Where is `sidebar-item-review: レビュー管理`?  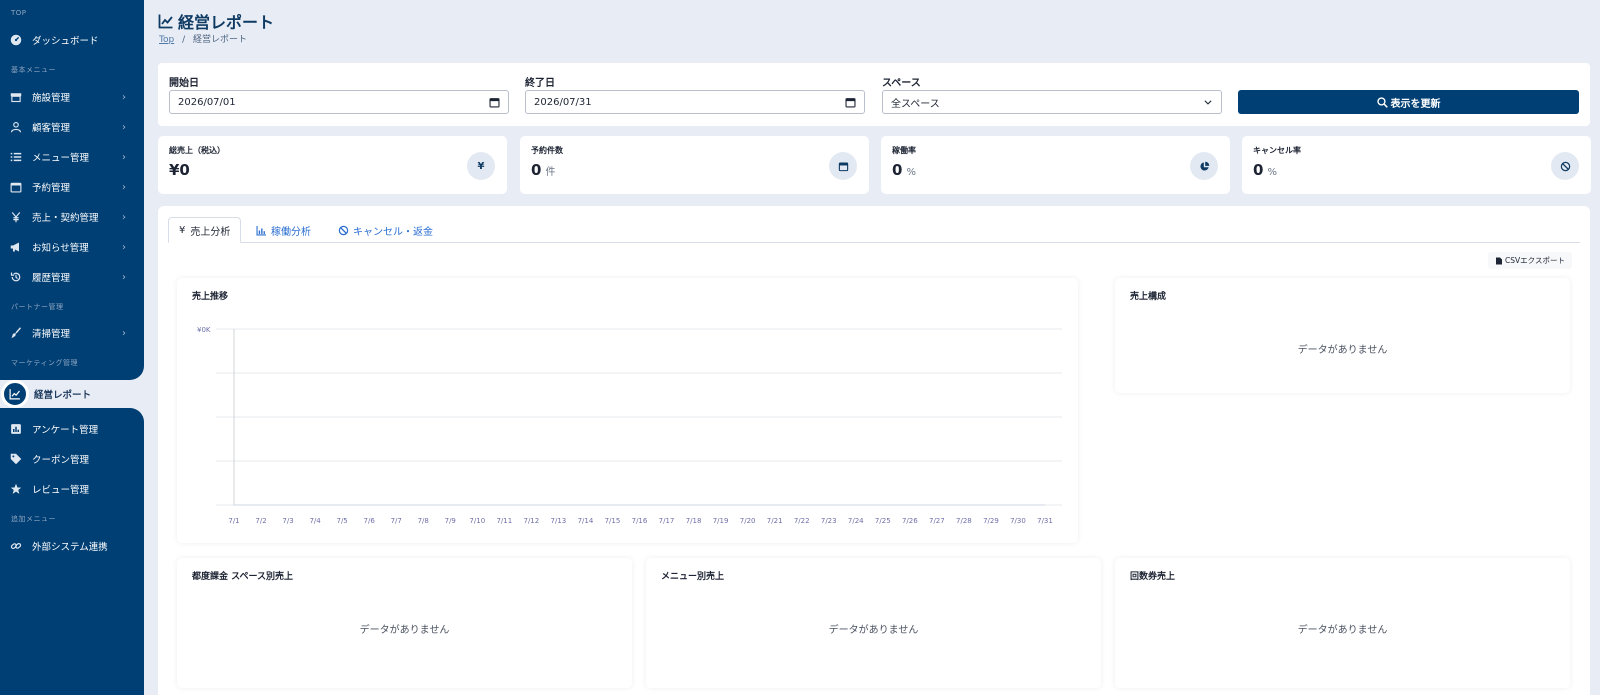
sidebar-item-review: レビュー管理 is located at coordinates (72, 489).